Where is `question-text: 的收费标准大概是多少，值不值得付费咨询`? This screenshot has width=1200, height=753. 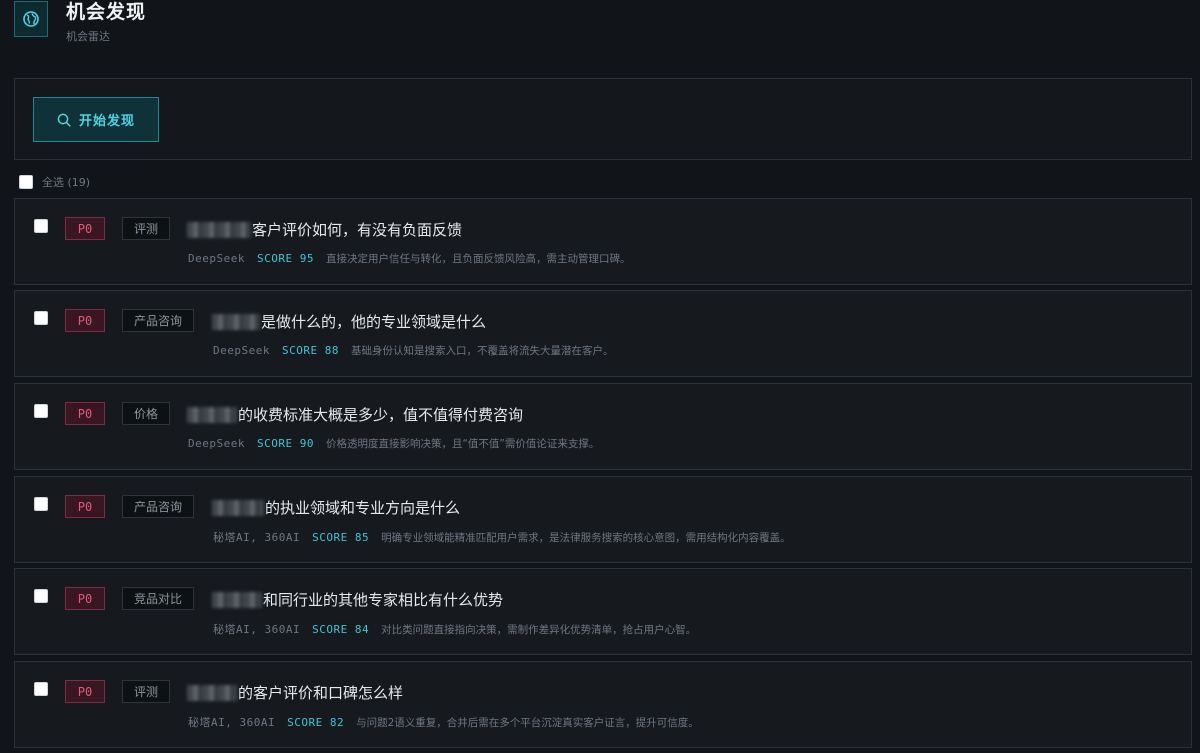 question-text: 的收费标准大概是多少，值不值得付费咨询 is located at coordinates (355, 414).